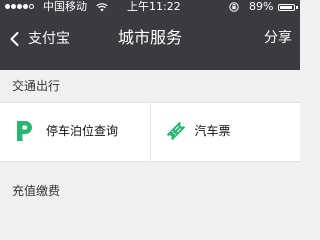 This screenshot has width=320, height=240. What do you see at coordinates (154, 6) in the screenshot?
I see `clock: 上午11:22` at bounding box center [154, 6].